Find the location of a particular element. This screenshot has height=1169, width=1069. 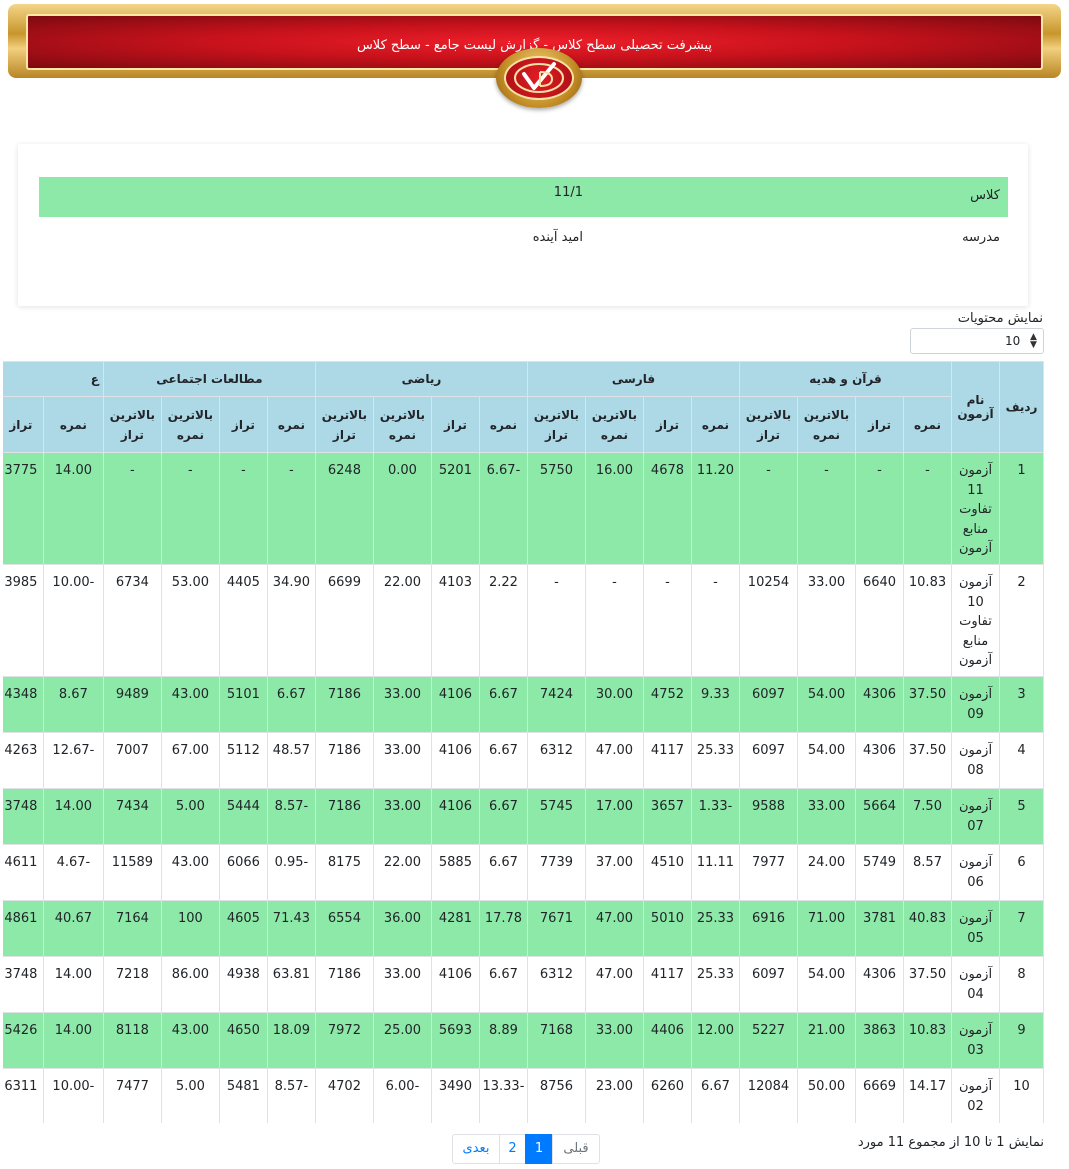

header-group: مطالعات اجتماعی is located at coordinates (209, 379).